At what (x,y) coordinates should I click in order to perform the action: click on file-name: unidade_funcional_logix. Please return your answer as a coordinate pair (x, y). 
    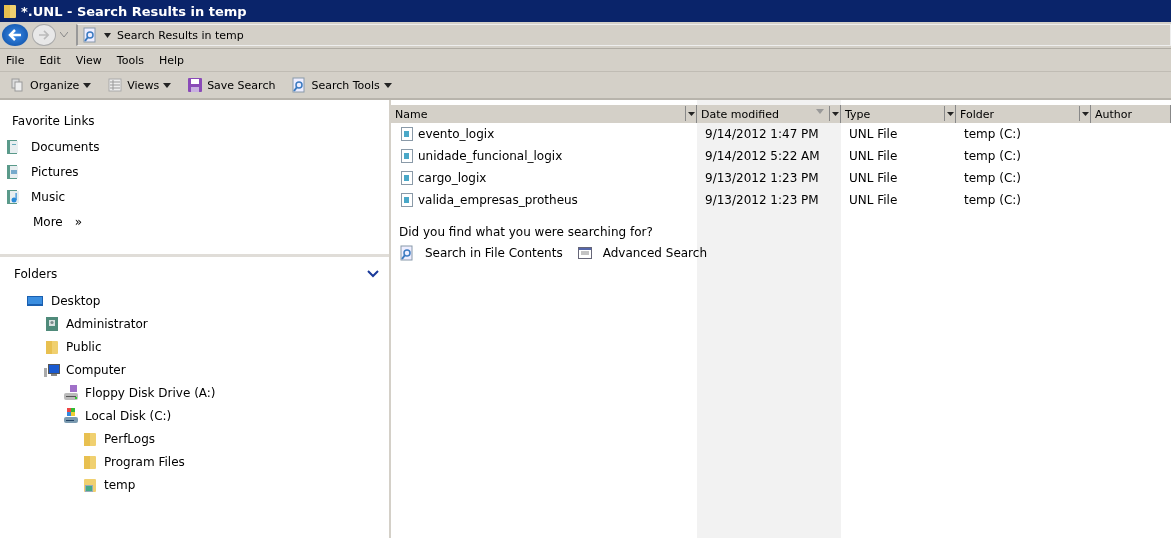
    Looking at the image, I should click on (490, 156).